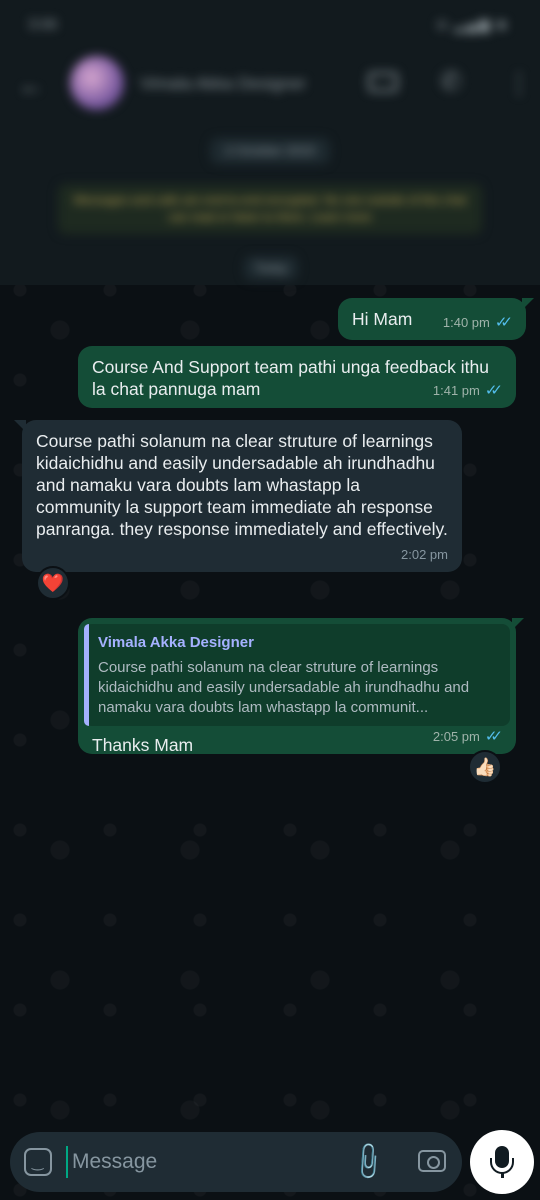  What do you see at coordinates (270, 151) in the screenshot?
I see `date-chip: 2 October 2023` at bounding box center [270, 151].